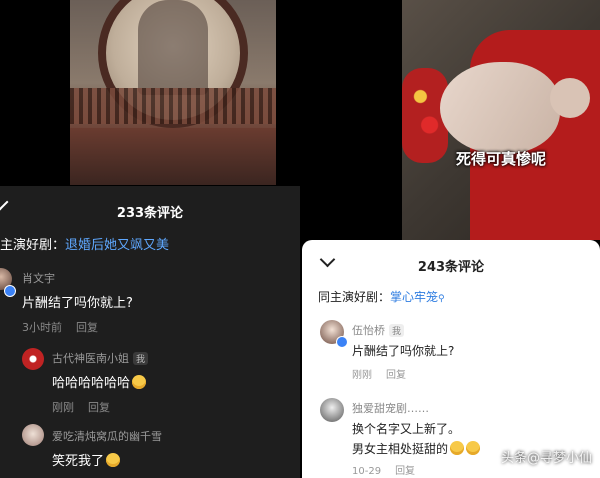  Describe the element at coordinates (173, 156) in the screenshot. I see `floor-decor` at that location.